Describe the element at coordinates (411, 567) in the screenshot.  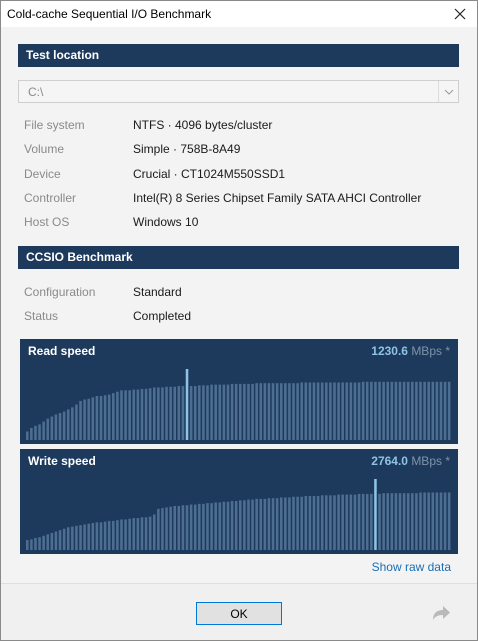
I see `show-raw-data-link: Show raw data` at that location.